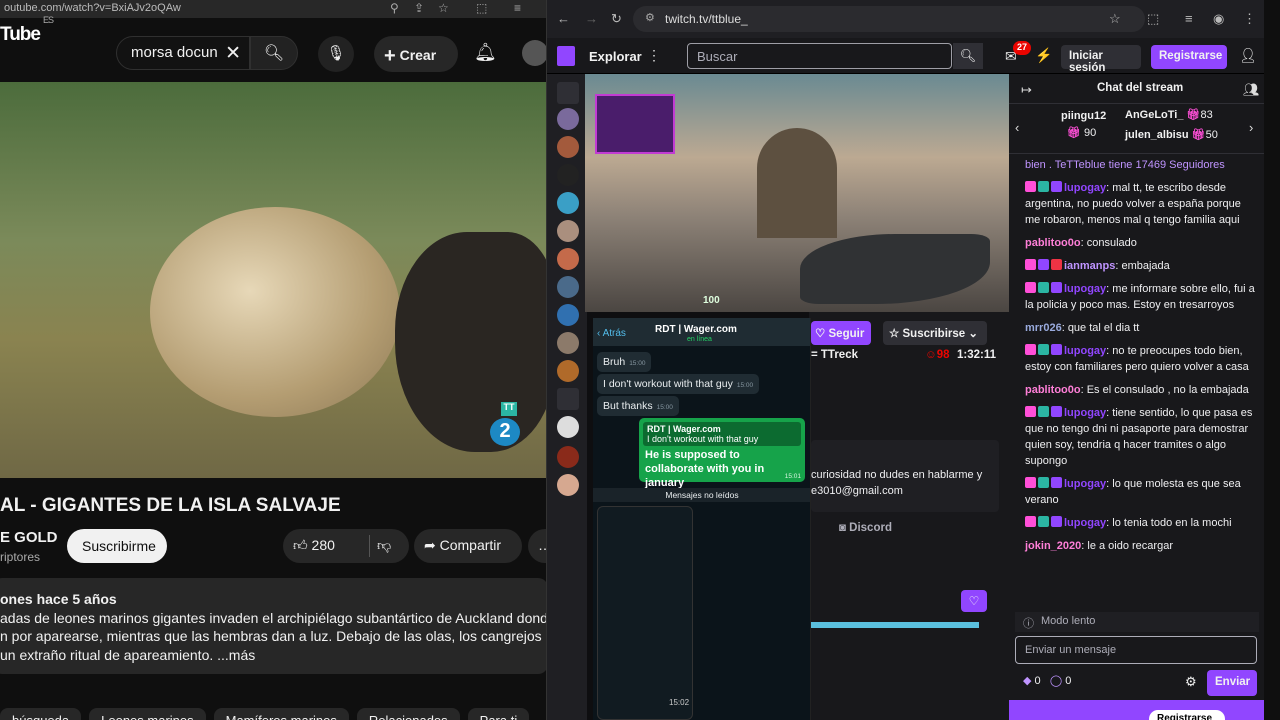 This screenshot has width=1280, height=720. Describe the element at coordinates (1218, 19) in the screenshot. I see `profile-icon: ◉` at that location.